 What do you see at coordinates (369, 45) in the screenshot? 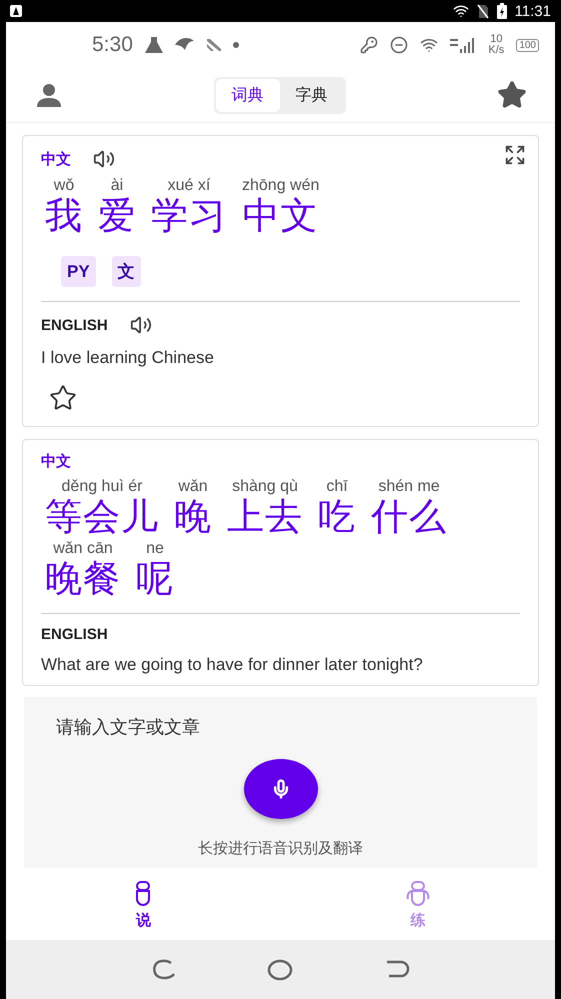
I see `key-icon` at bounding box center [369, 45].